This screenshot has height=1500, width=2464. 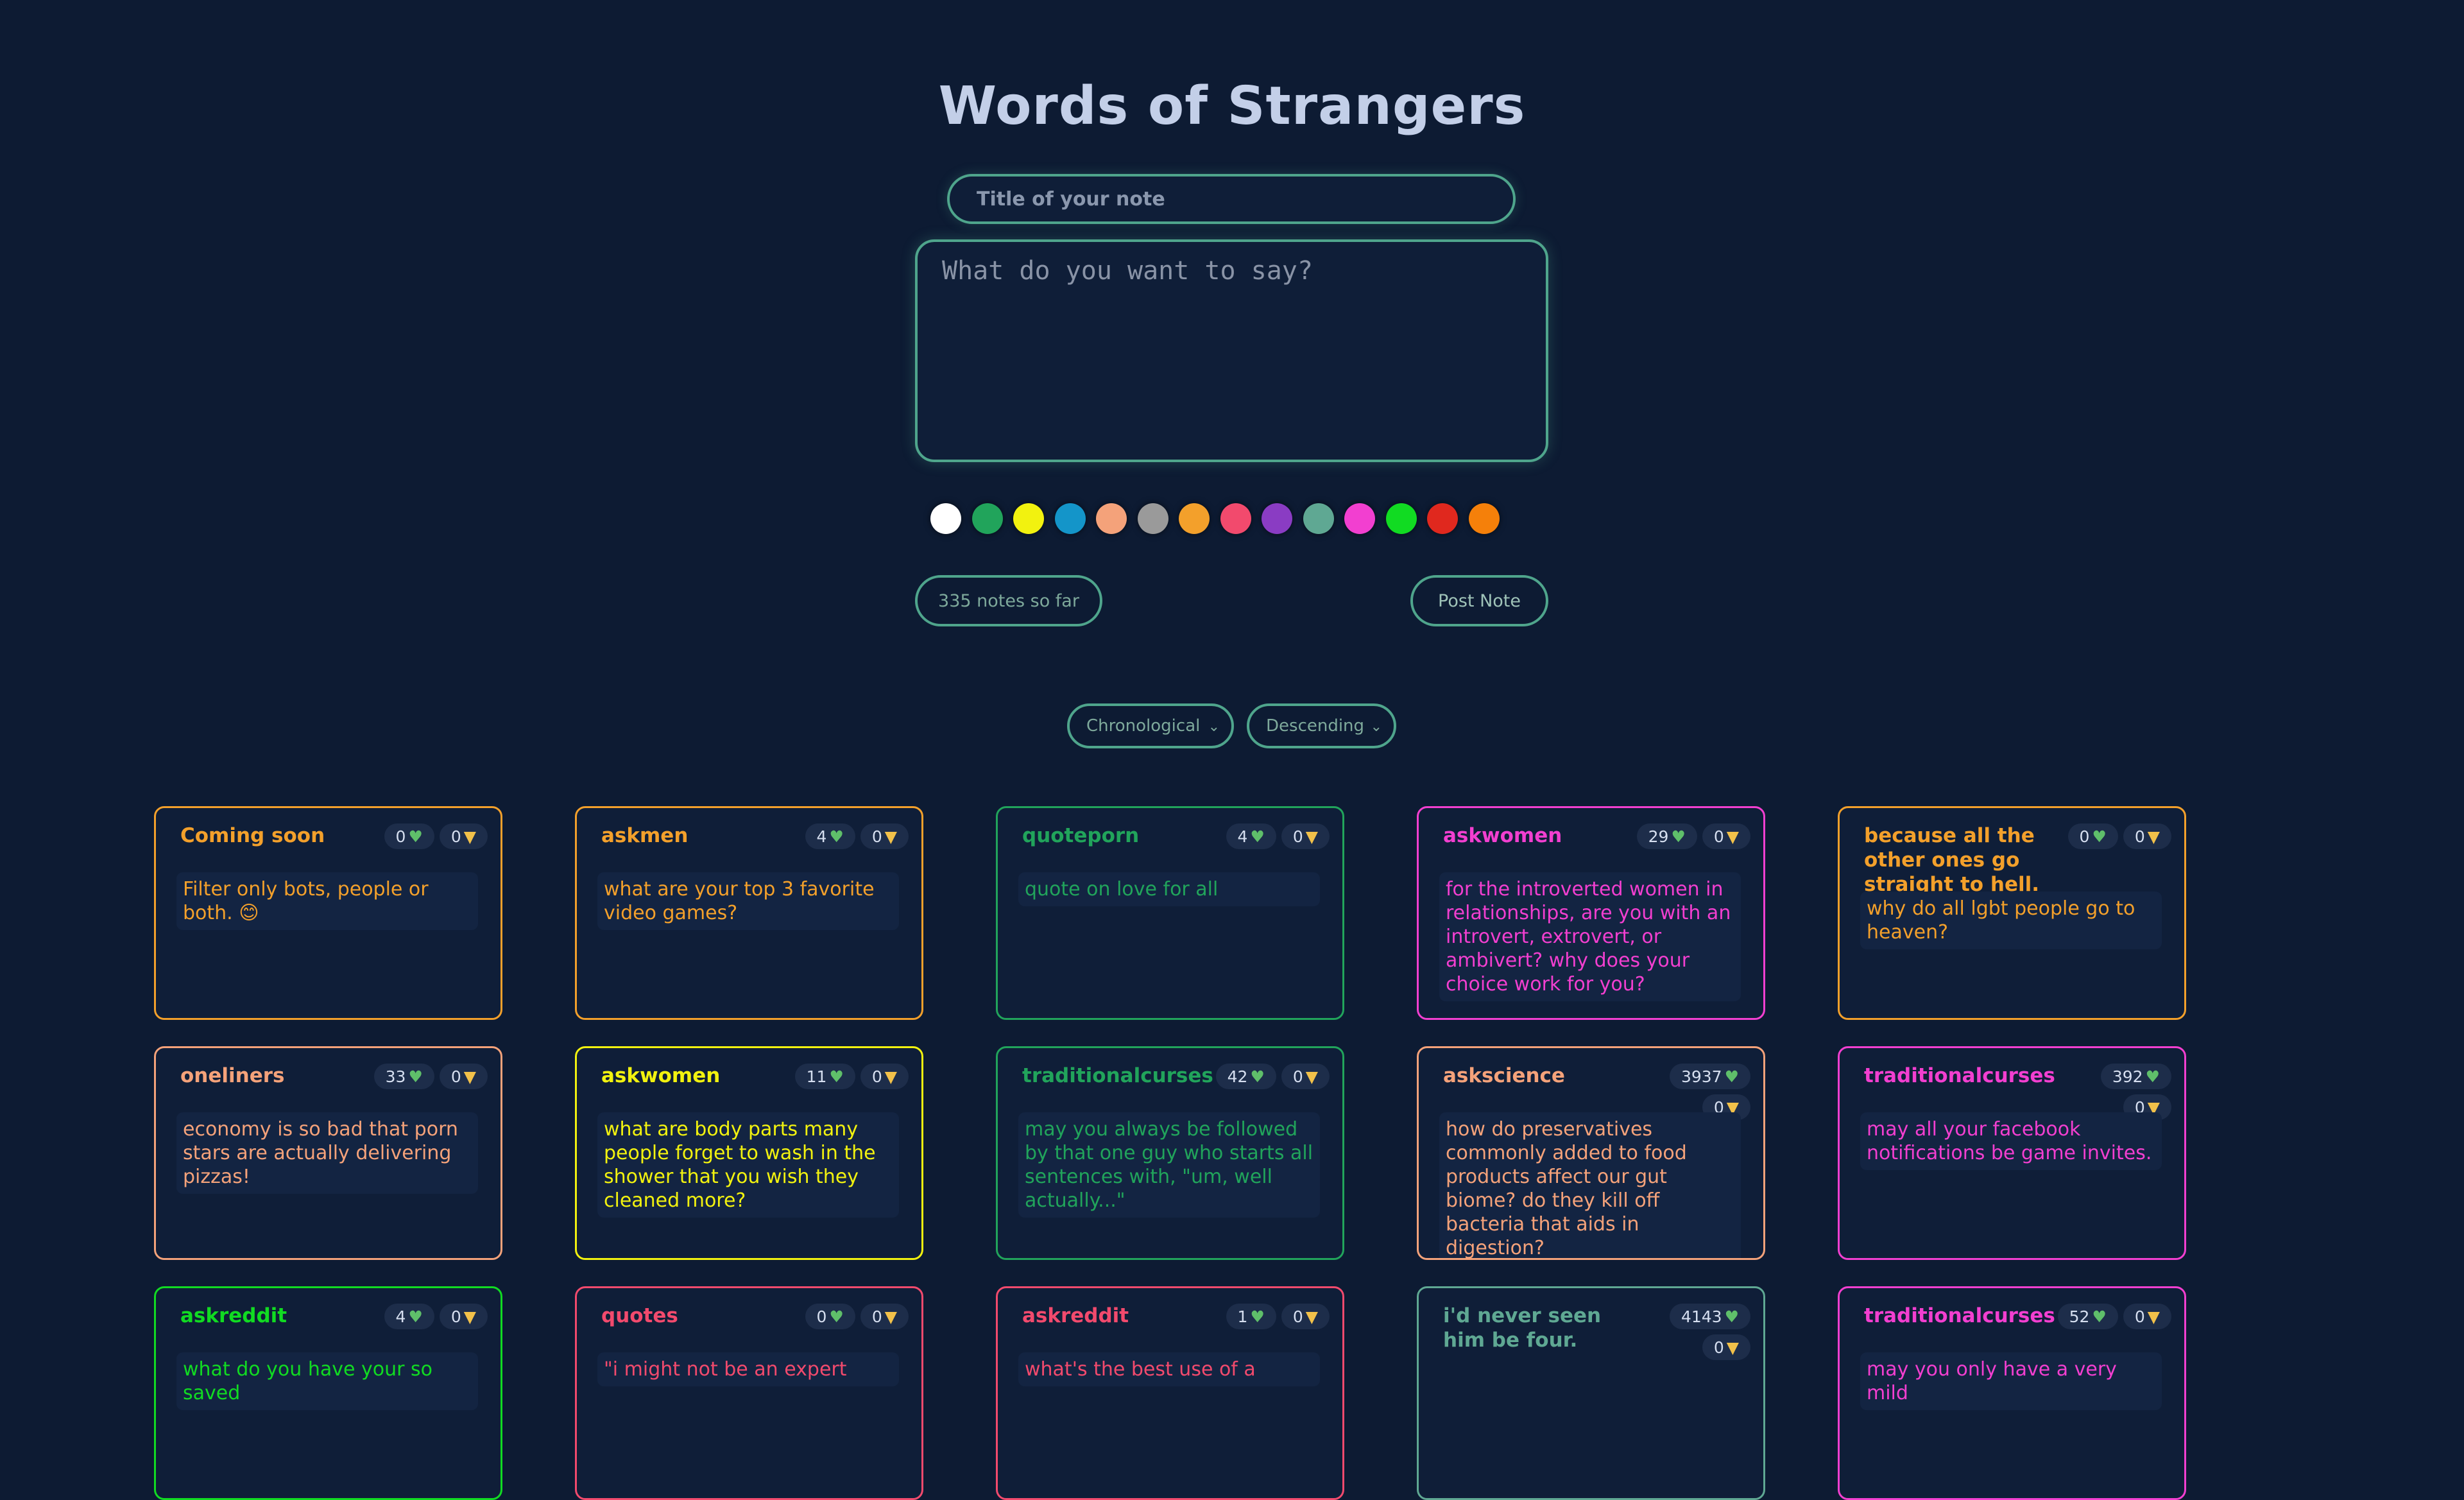 I want to click on notes-count-button: 335 notes so far, so click(x=1009, y=601).